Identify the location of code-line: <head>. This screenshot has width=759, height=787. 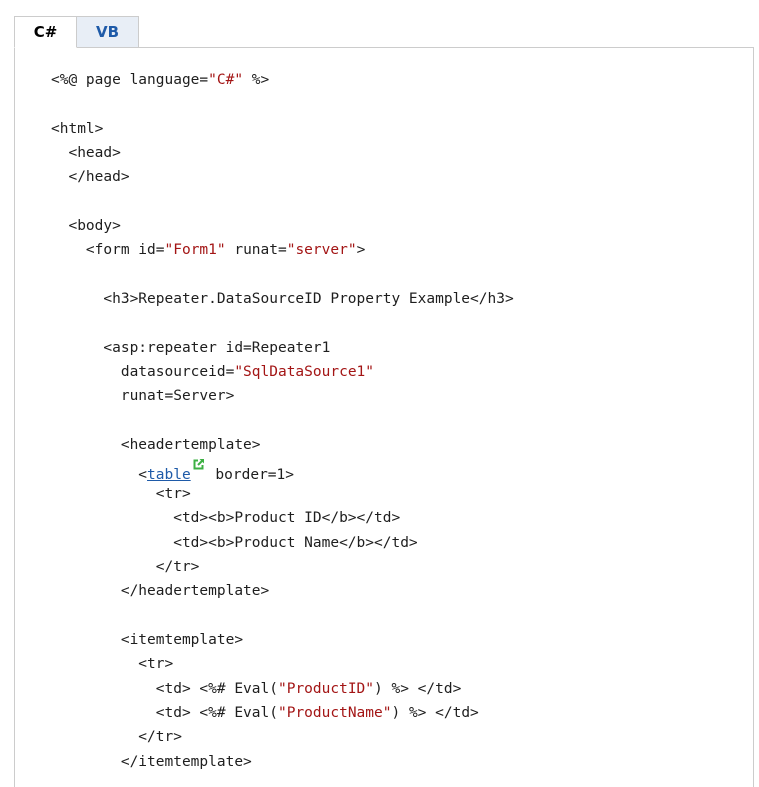
(282, 153).